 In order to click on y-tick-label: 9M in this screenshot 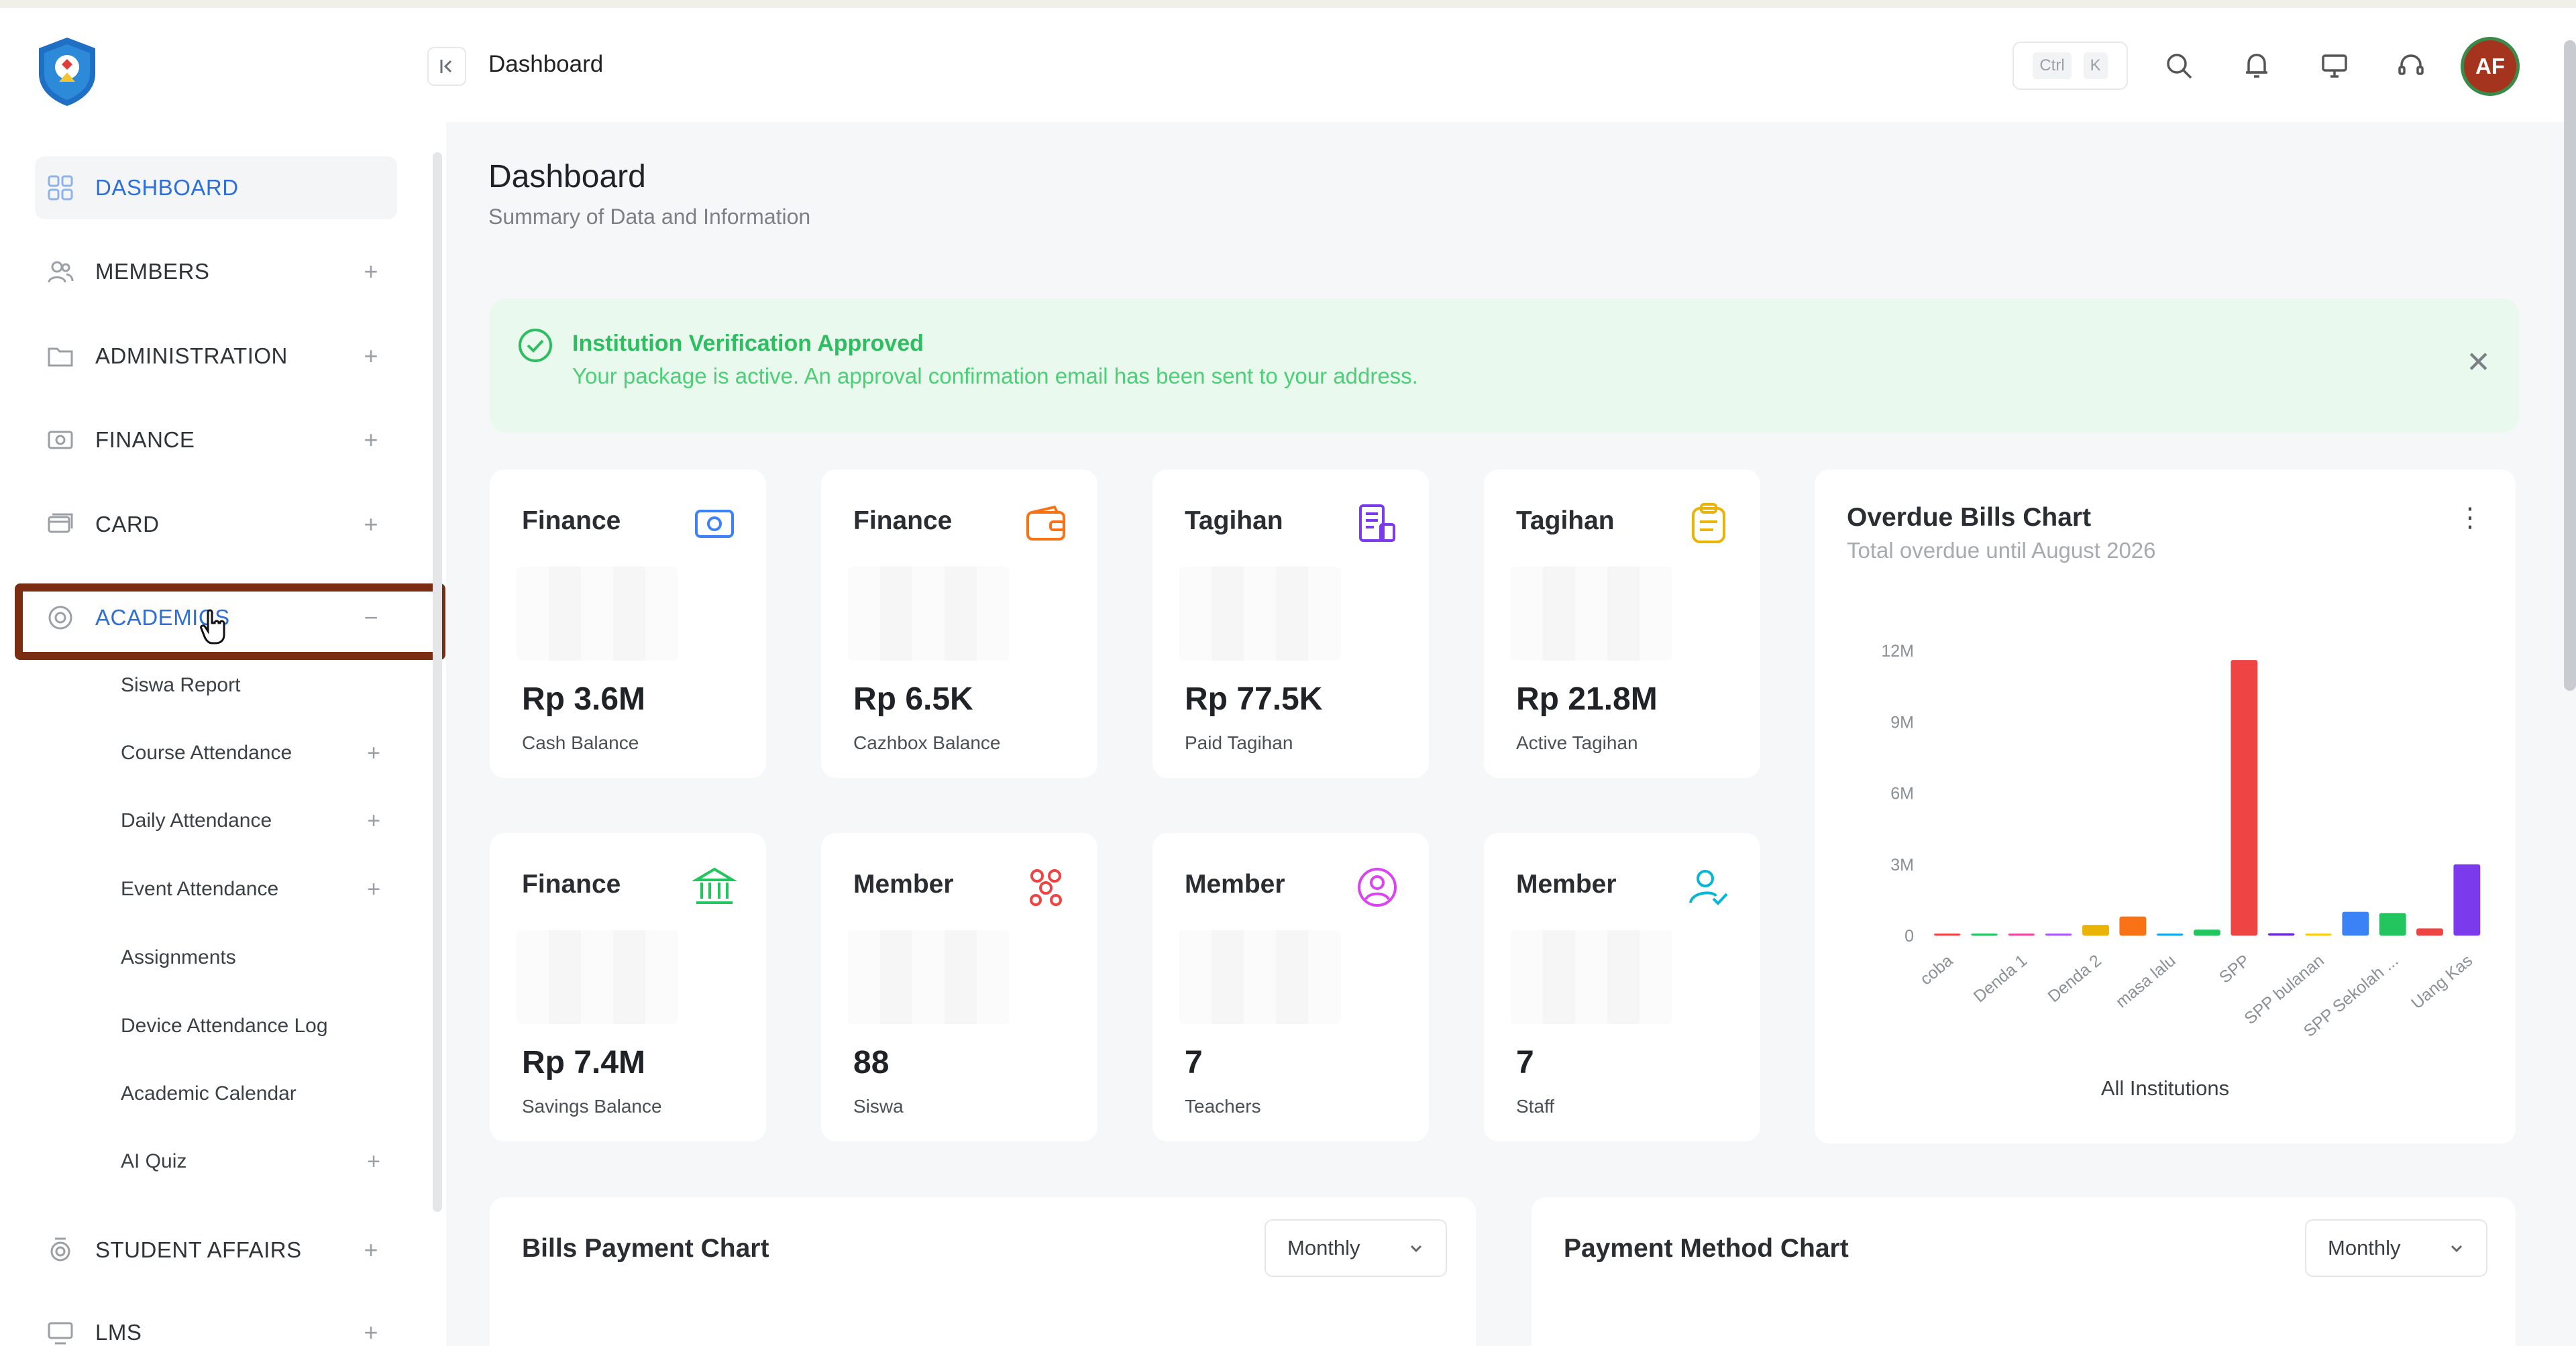, I will do `click(1902, 722)`.